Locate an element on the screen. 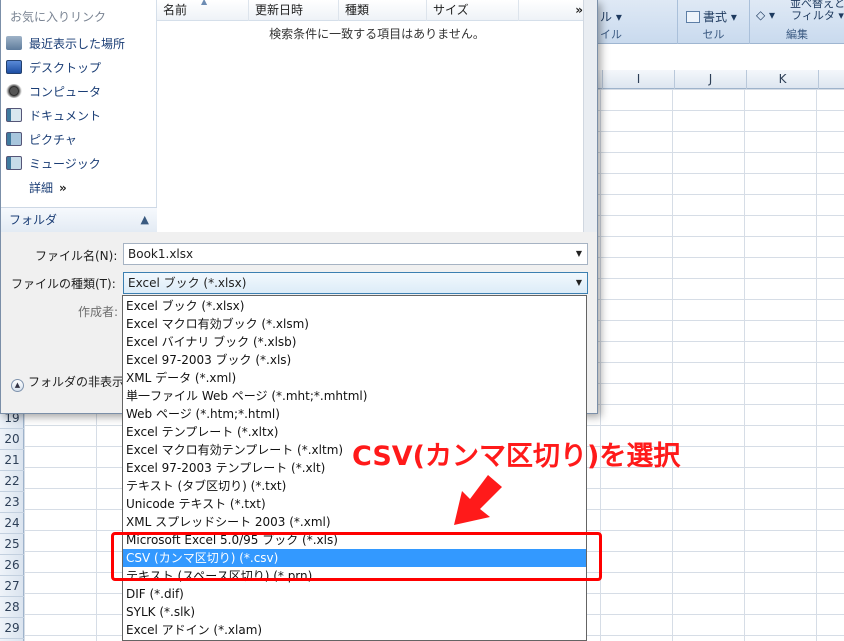  ribbon-group-label-cells: セル is located at coordinates (713, 34).